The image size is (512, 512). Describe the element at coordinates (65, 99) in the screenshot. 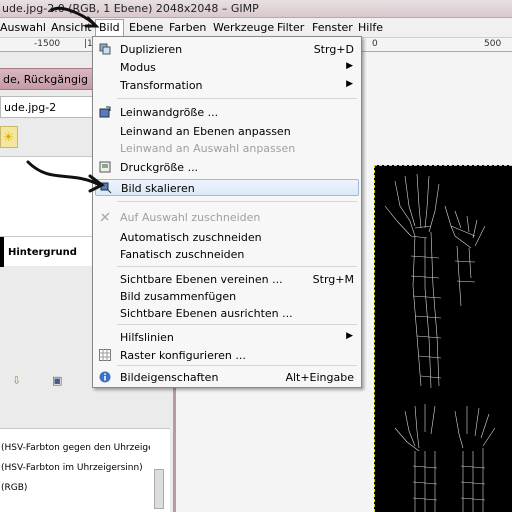

I see `annotation-arrows` at that location.